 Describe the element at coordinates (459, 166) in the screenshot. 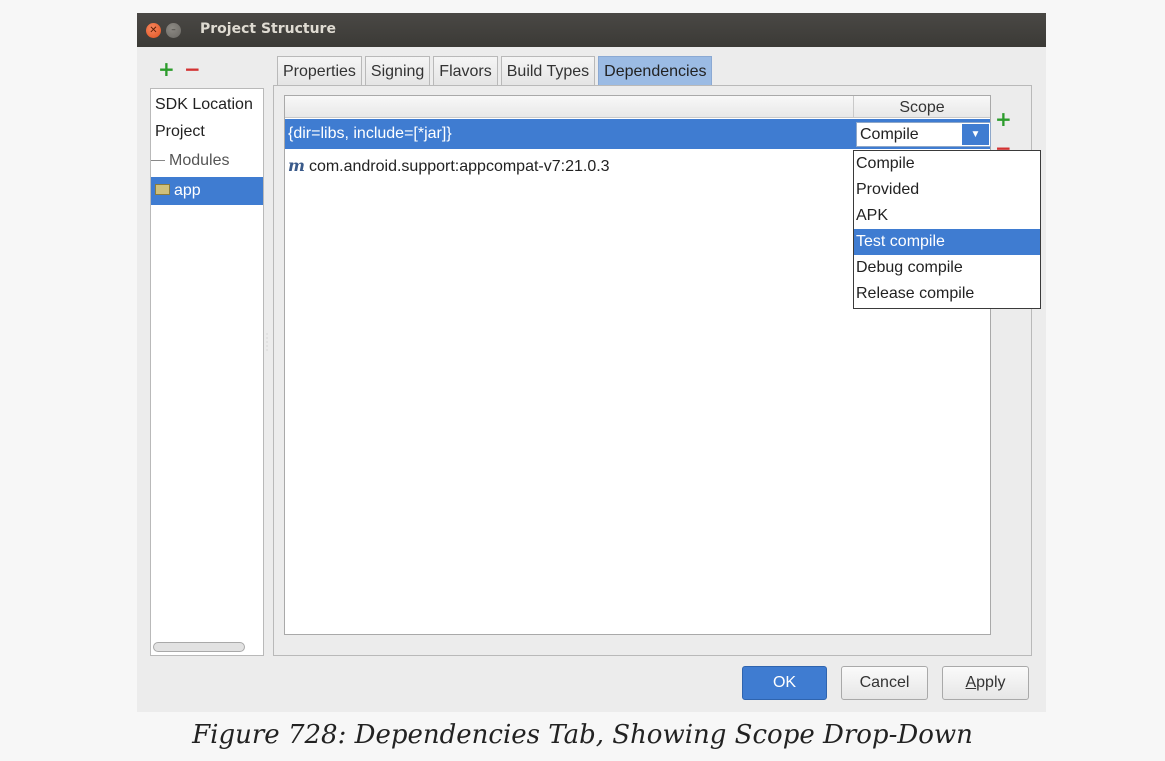

I see `dependency-name: com.android.support:appcompat-v7:21.0.3` at that location.